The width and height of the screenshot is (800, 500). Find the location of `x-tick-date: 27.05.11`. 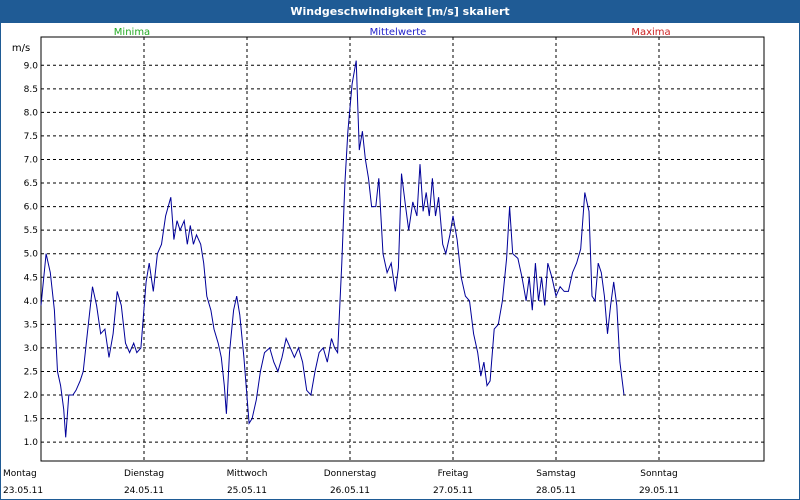

x-tick-date: 27.05.11 is located at coordinates (453, 491).